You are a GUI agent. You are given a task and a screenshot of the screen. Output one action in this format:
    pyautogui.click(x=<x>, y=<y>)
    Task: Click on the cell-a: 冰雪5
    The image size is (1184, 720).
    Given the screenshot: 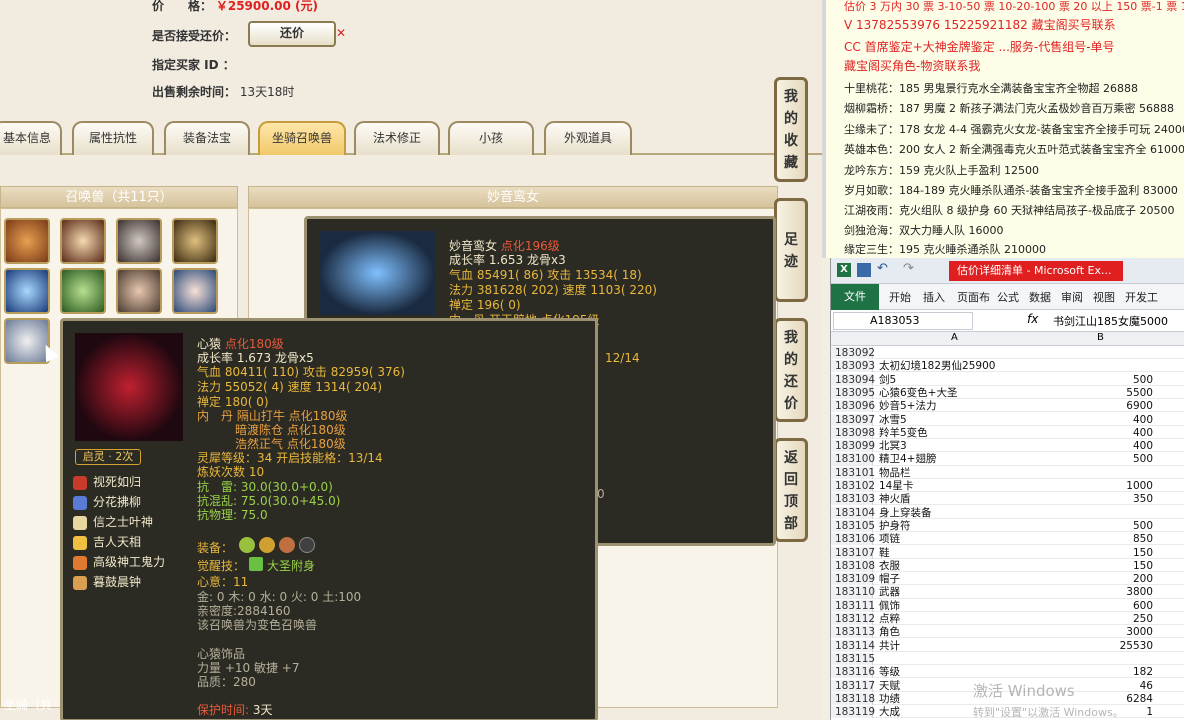 What is the action you would take?
    pyautogui.click(x=893, y=420)
    